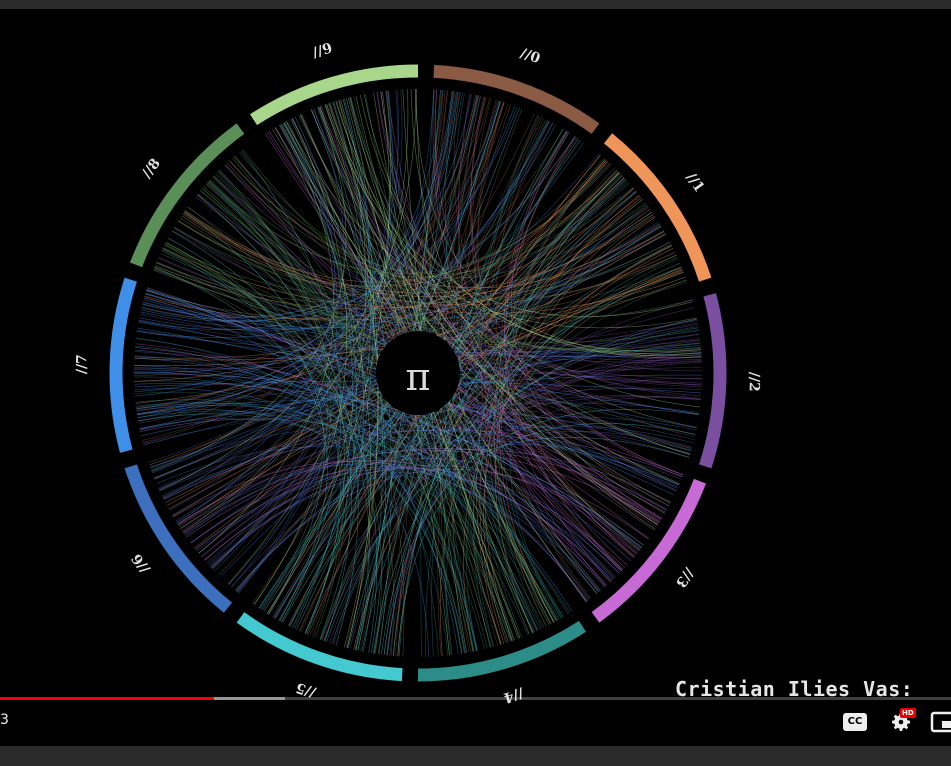 The width and height of the screenshot is (951, 766). What do you see at coordinates (902, 721) in the screenshot?
I see `settings-button: HD` at bounding box center [902, 721].